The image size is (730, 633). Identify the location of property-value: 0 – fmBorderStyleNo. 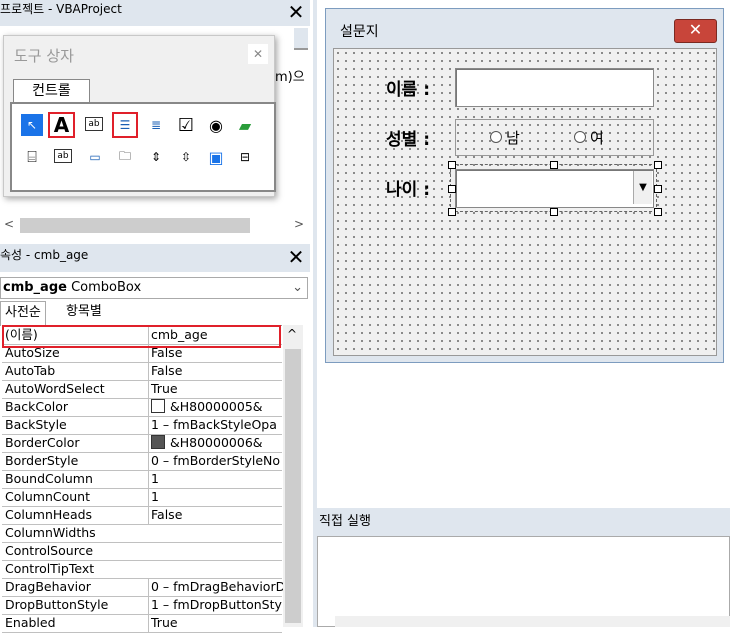
(216, 461).